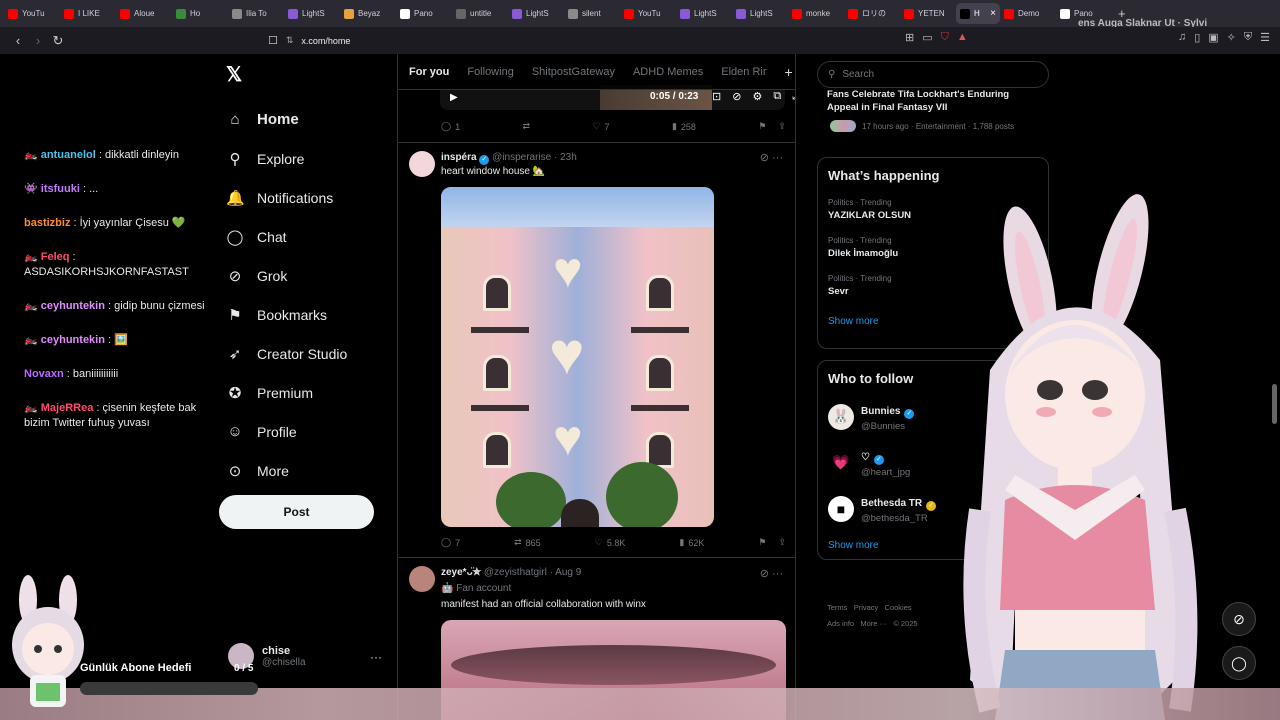 This screenshot has height=720, width=1280. Describe the element at coordinates (144, 13) in the screenshot. I see `browser-tab: Aloue` at that location.